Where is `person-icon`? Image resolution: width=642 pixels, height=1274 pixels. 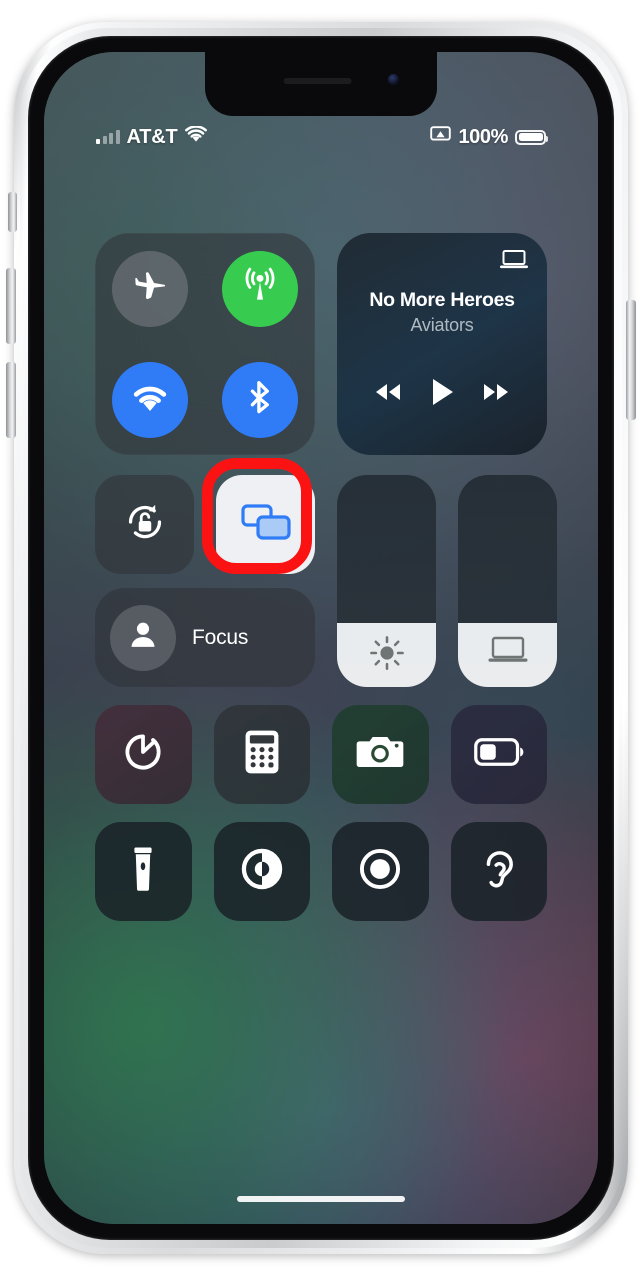
person-icon is located at coordinates (143, 637).